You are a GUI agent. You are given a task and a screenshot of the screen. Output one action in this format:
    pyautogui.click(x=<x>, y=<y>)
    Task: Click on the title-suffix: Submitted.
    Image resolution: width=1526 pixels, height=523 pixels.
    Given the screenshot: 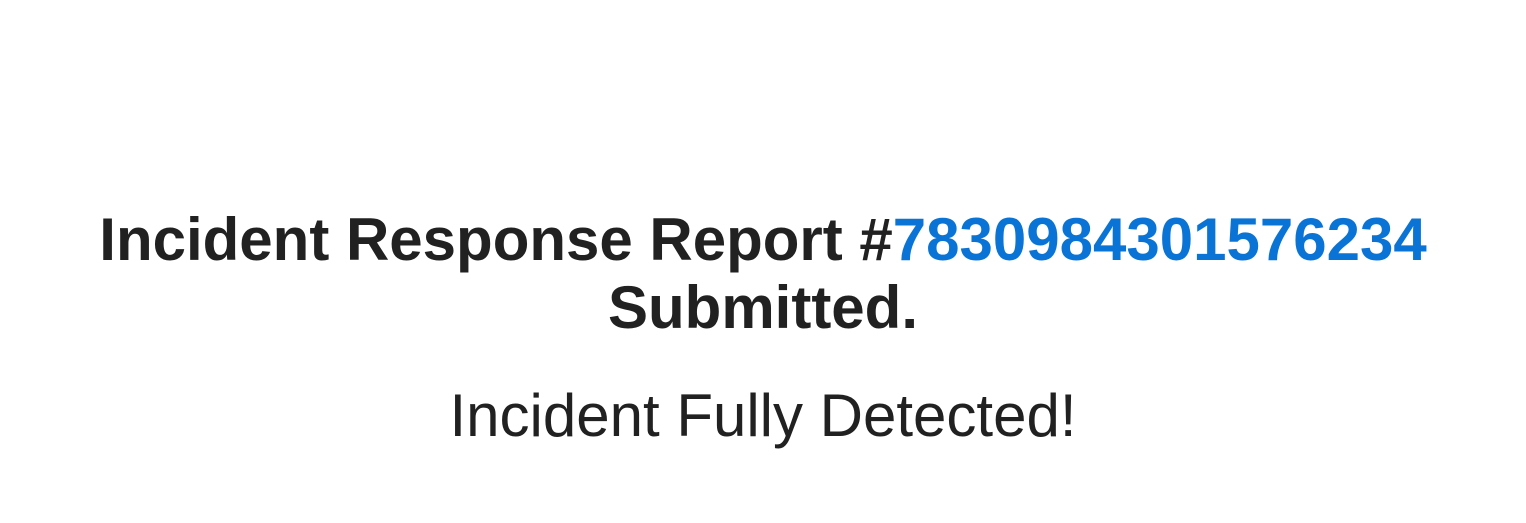 What is the action you would take?
    pyautogui.click(x=763, y=307)
    